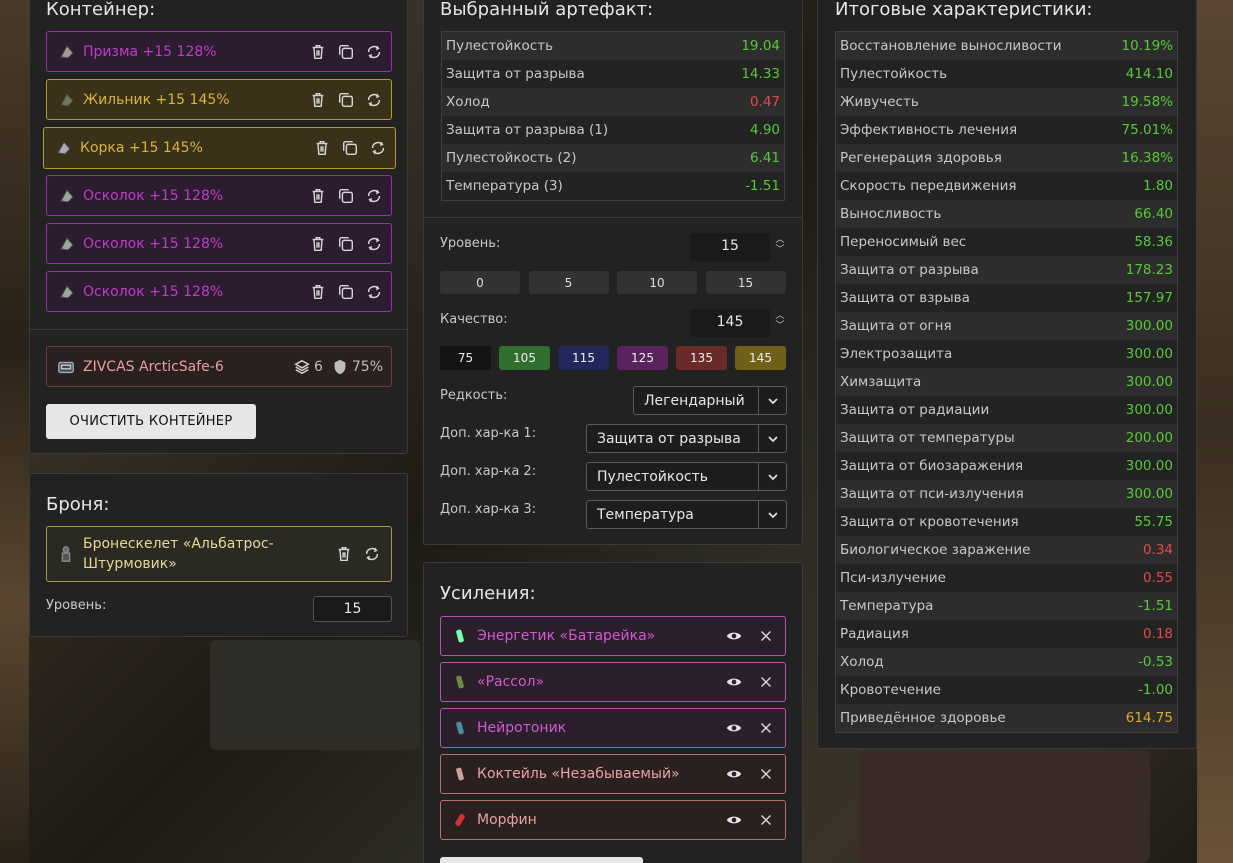  I want to click on case-slots-value: 6, so click(318, 366).